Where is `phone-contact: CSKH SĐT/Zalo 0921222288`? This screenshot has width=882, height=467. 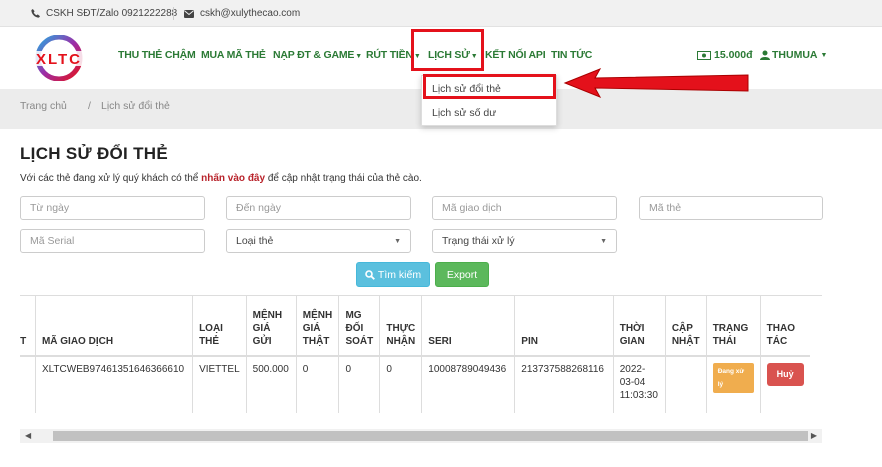 phone-contact: CSKH SĐT/Zalo 0921222288 is located at coordinates (104, 13).